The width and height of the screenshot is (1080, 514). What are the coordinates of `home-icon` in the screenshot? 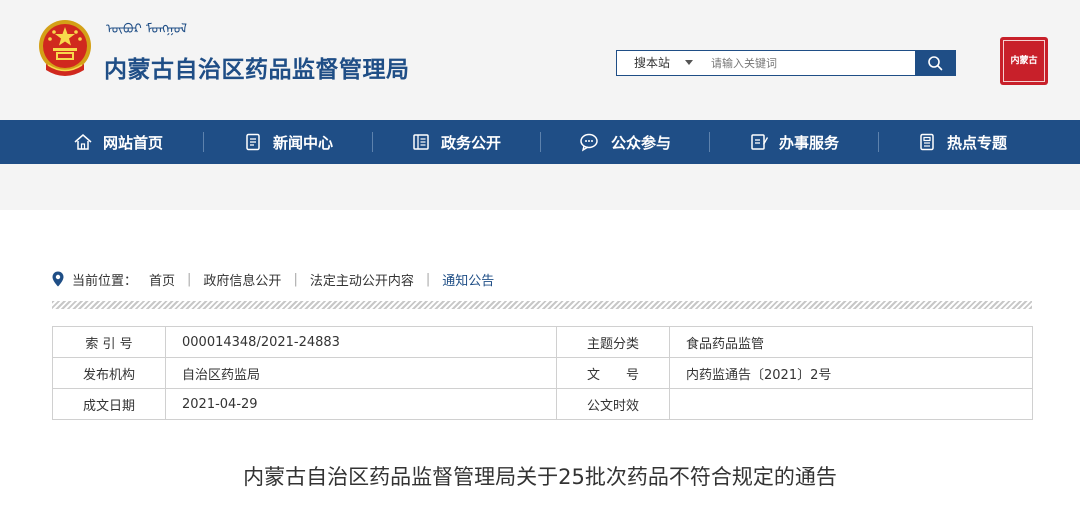 It's located at (83, 142).